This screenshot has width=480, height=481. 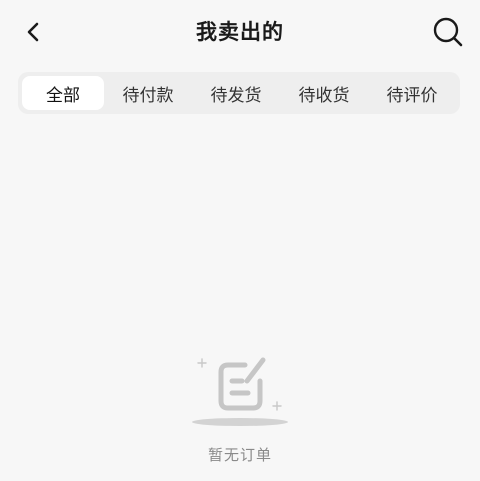 I want to click on page-title: 我卖出的, so click(x=240, y=32).